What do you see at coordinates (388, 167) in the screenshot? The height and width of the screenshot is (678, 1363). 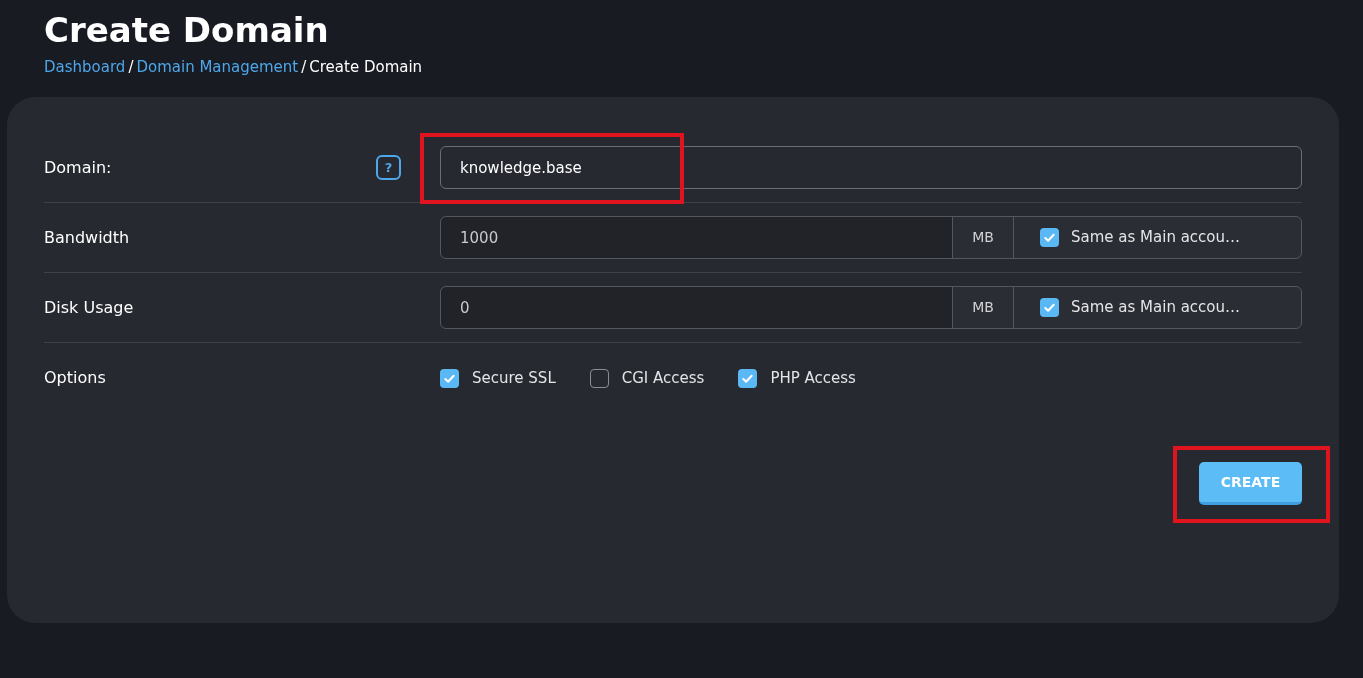 I see `help-button: ?` at bounding box center [388, 167].